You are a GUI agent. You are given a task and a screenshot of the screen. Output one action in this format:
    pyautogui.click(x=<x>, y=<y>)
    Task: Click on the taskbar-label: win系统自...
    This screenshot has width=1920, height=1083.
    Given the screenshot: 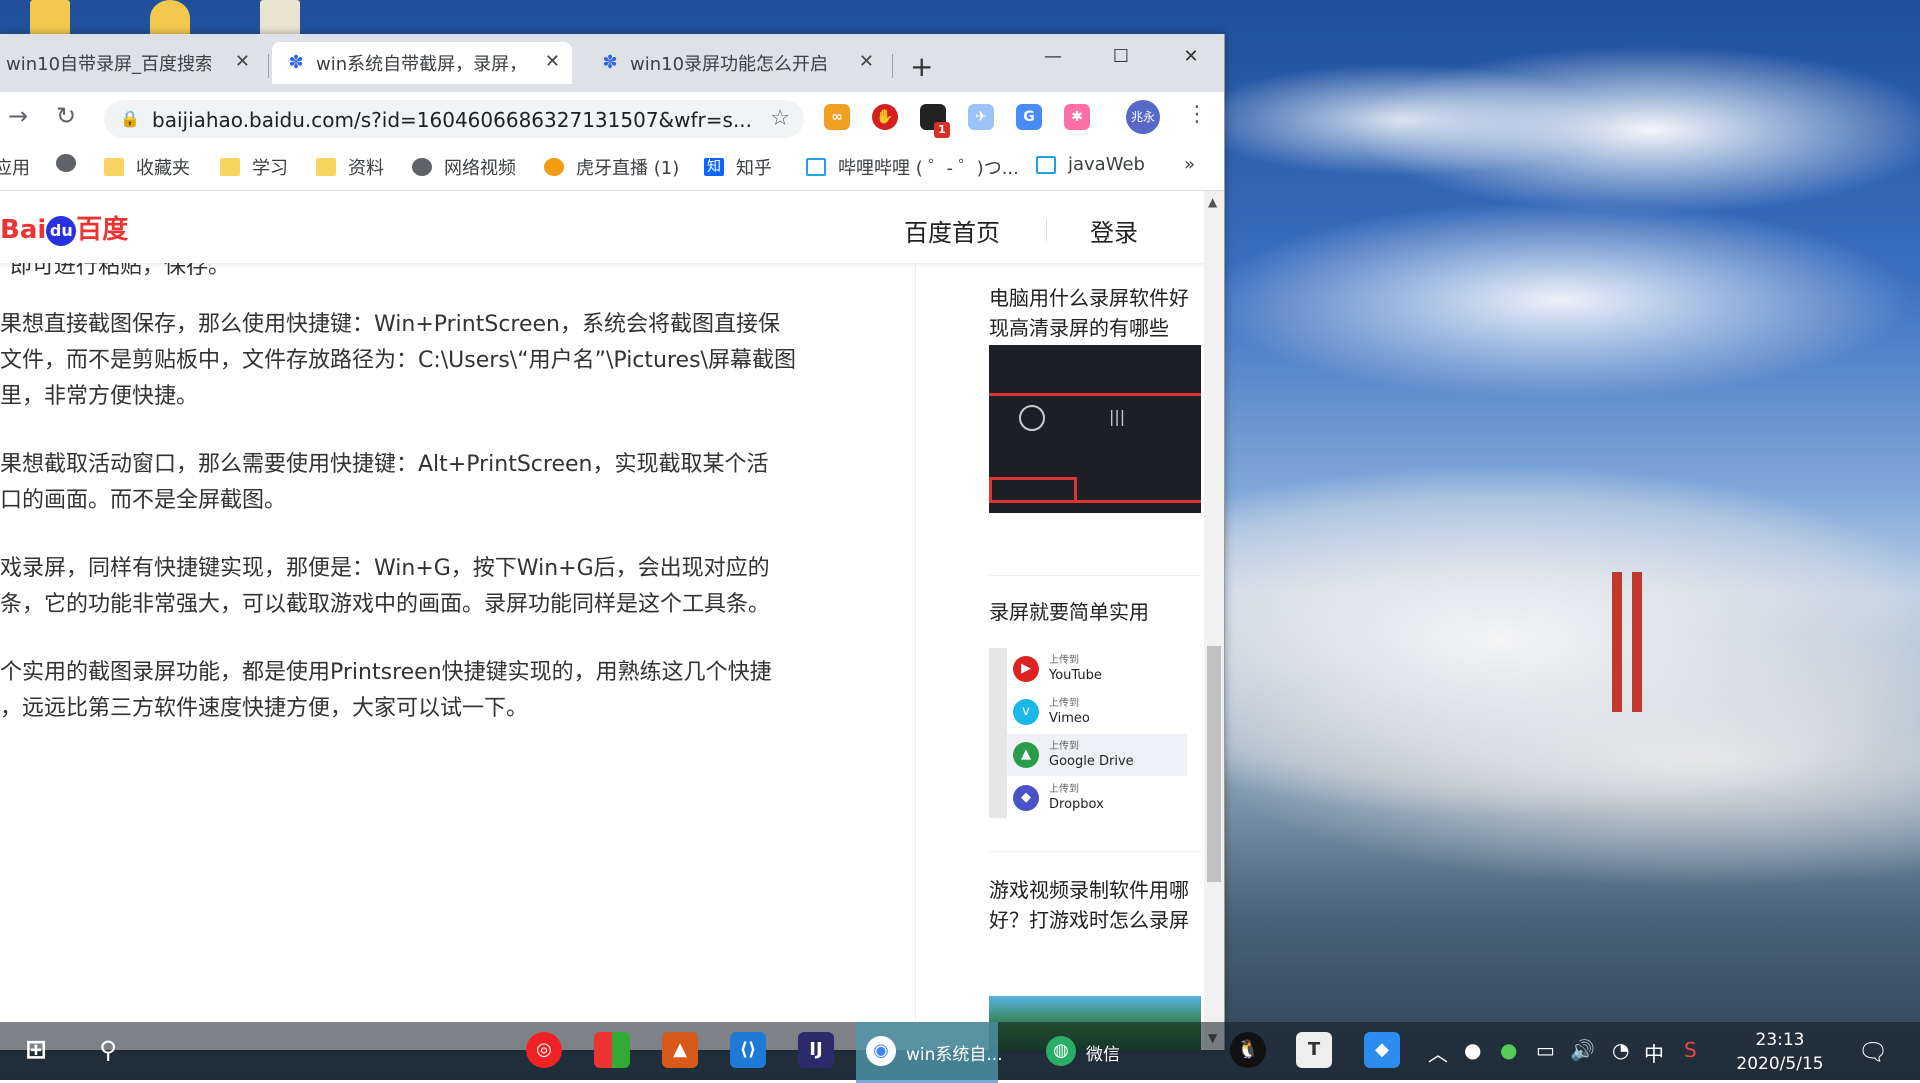 What is the action you would take?
    pyautogui.click(x=954, y=1055)
    